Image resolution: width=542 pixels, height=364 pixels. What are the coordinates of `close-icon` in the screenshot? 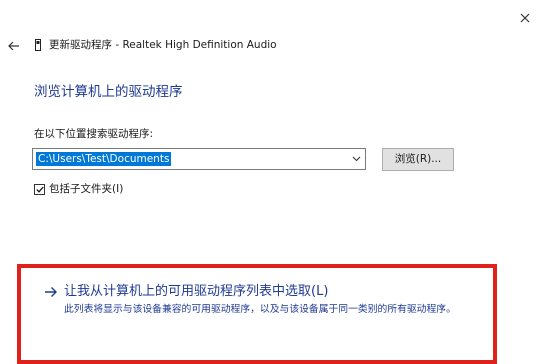 It's located at (525, 18).